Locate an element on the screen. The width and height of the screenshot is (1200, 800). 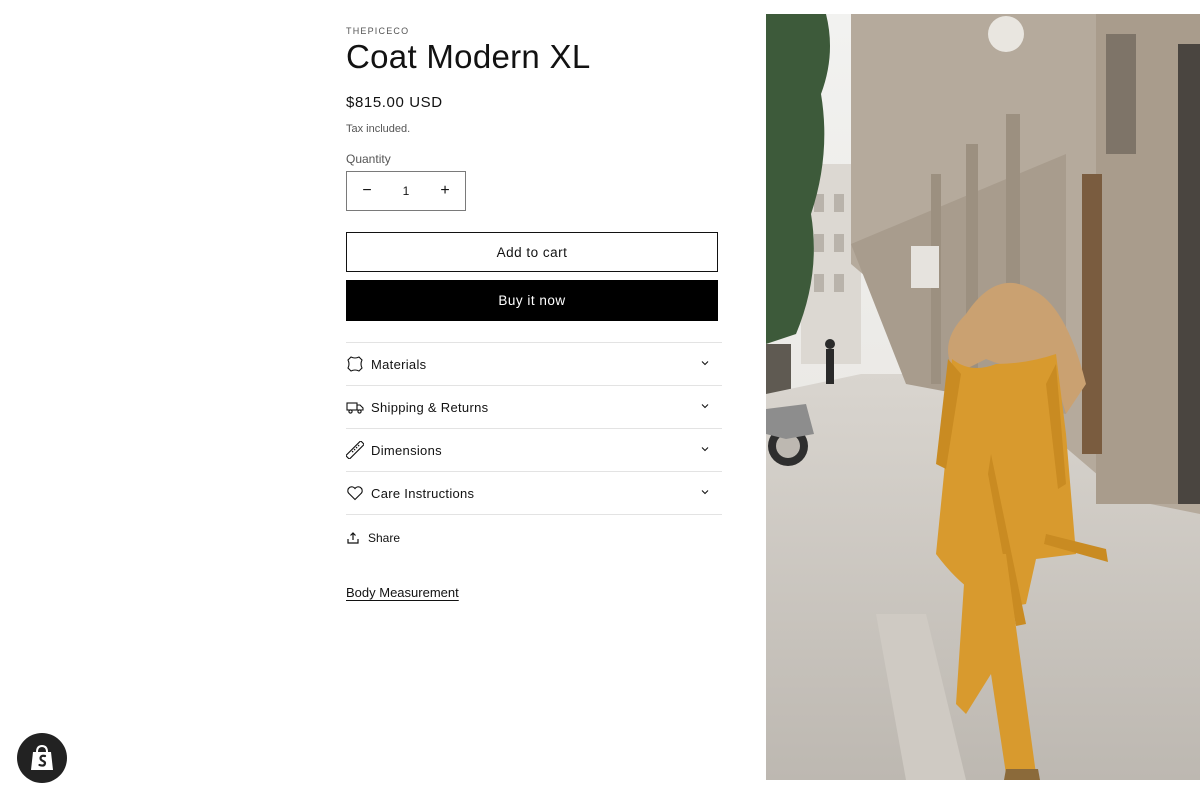
body-measurement-link: Body Measurement is located at coordinates (402, 592).